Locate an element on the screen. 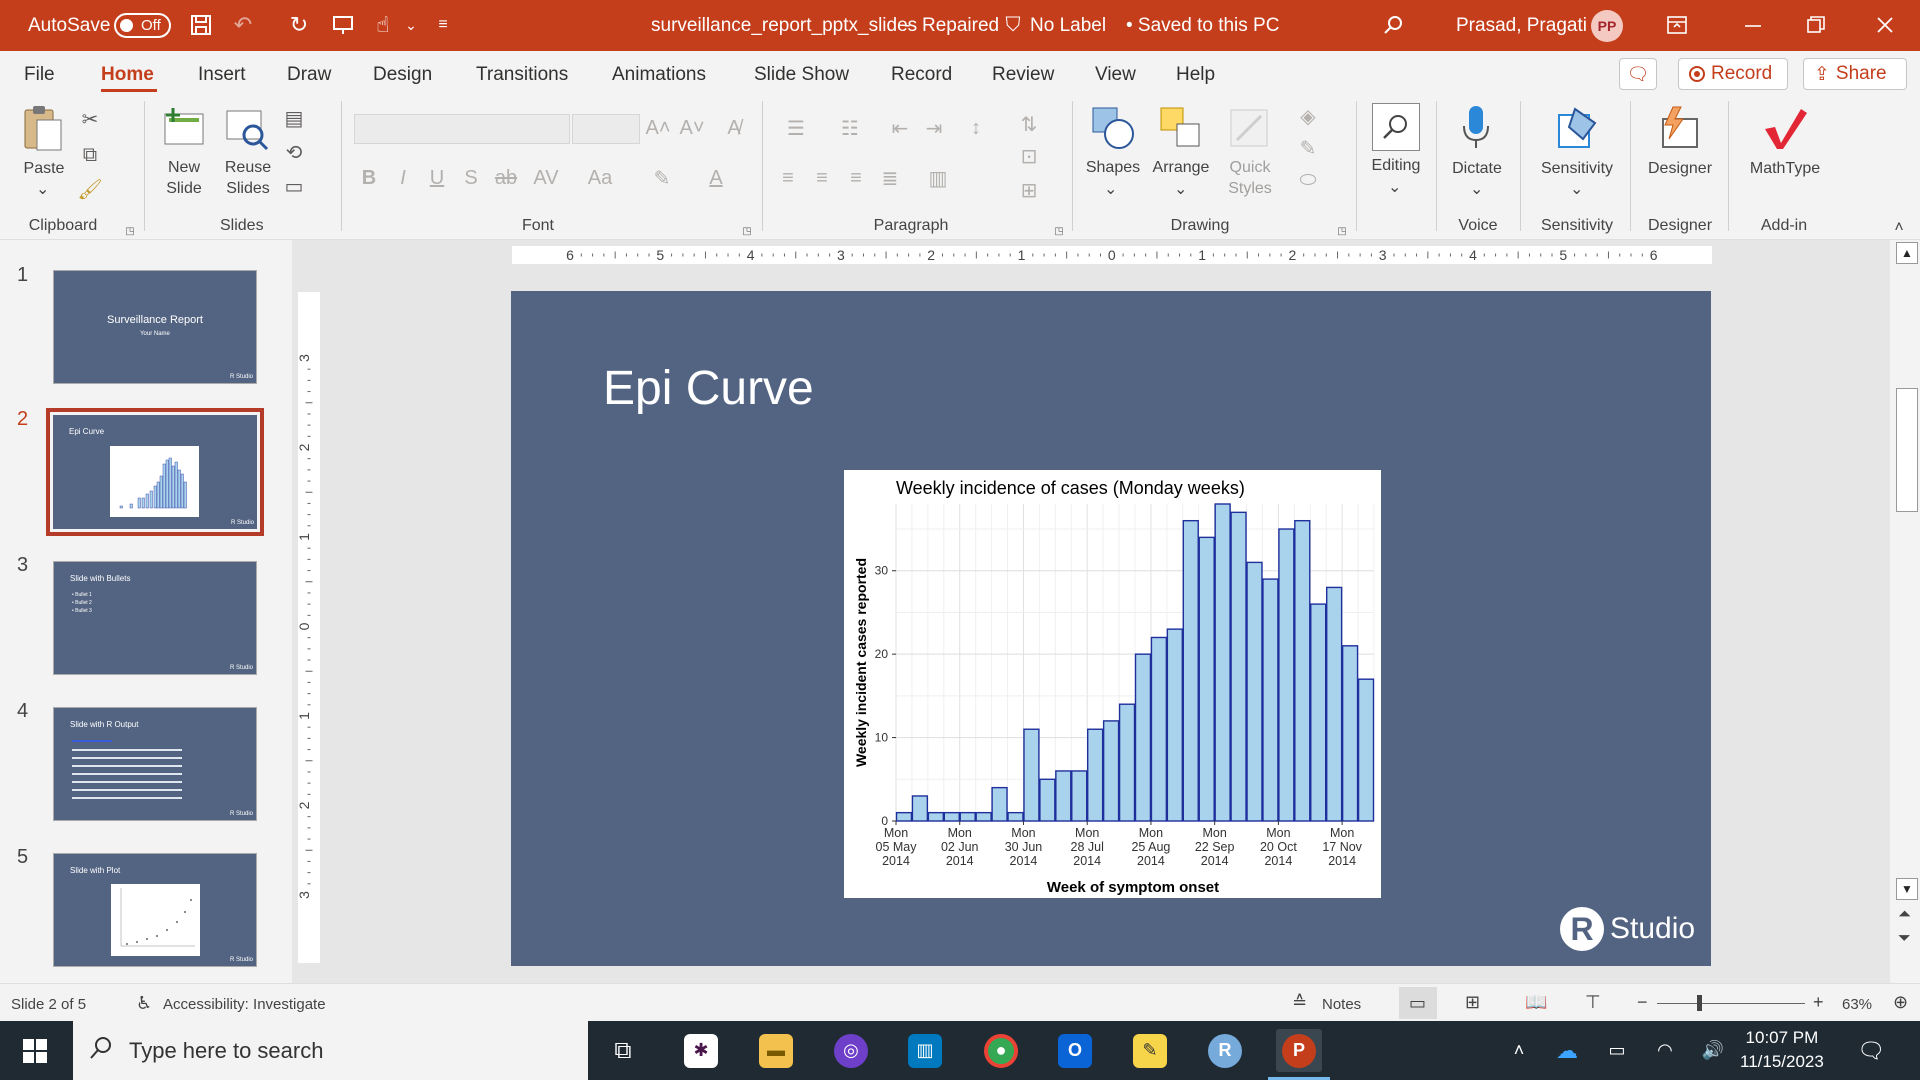  dictate-label: Dictate is located at coordinates (1477, 168).